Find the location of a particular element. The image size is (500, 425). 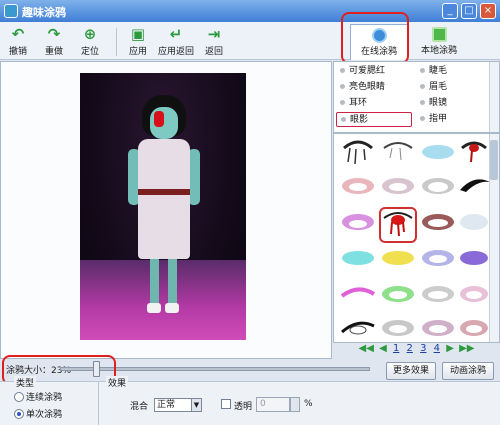

category-item: 亮色眼睛 is located at coordinates (374, 87).